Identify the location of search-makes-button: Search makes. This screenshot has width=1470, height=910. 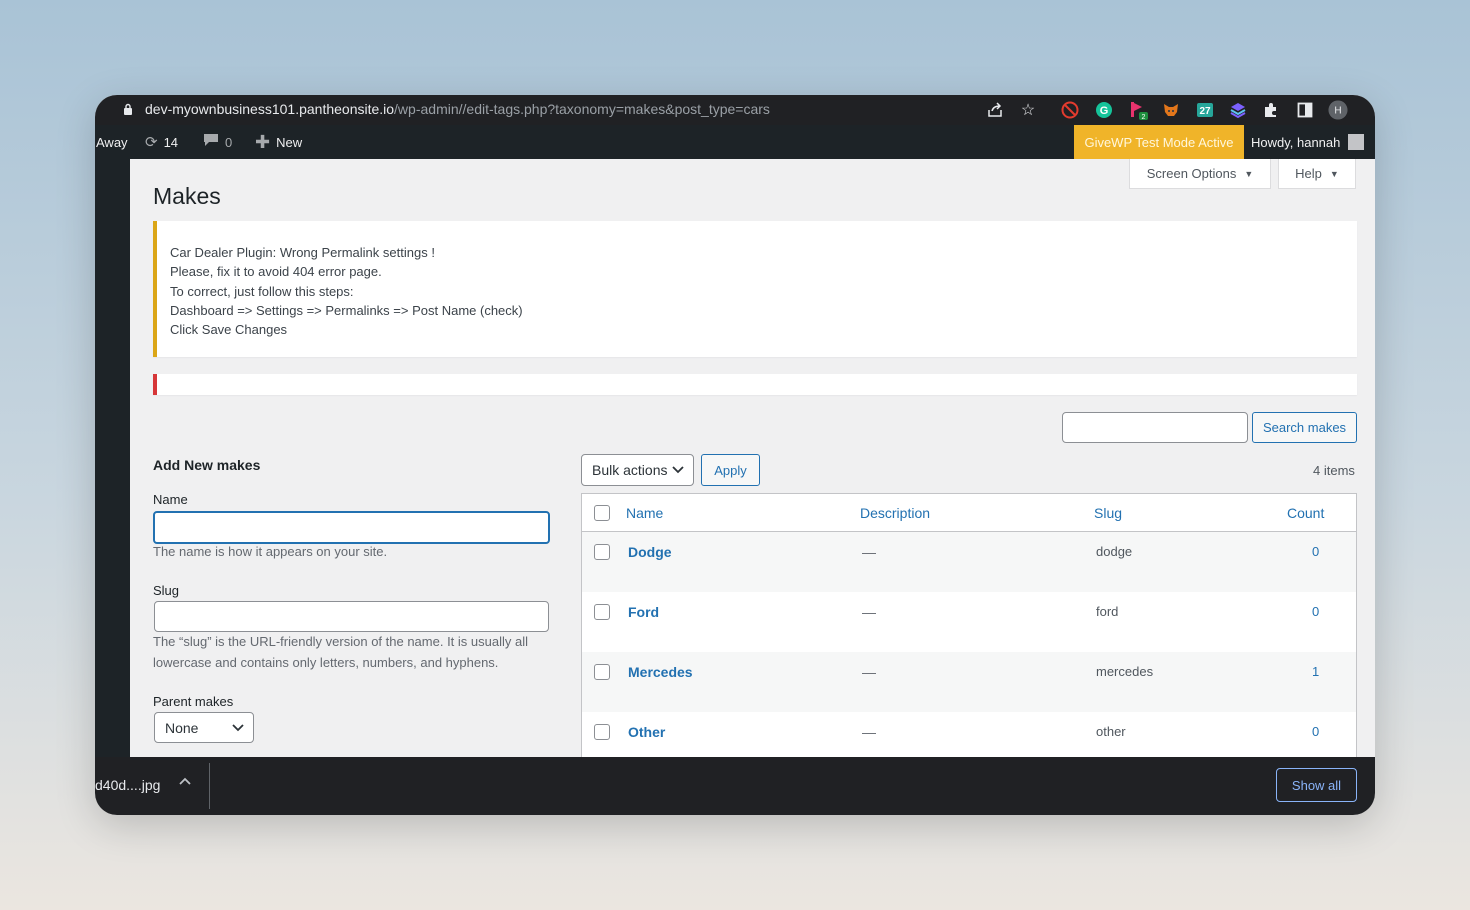
(1304, 427).